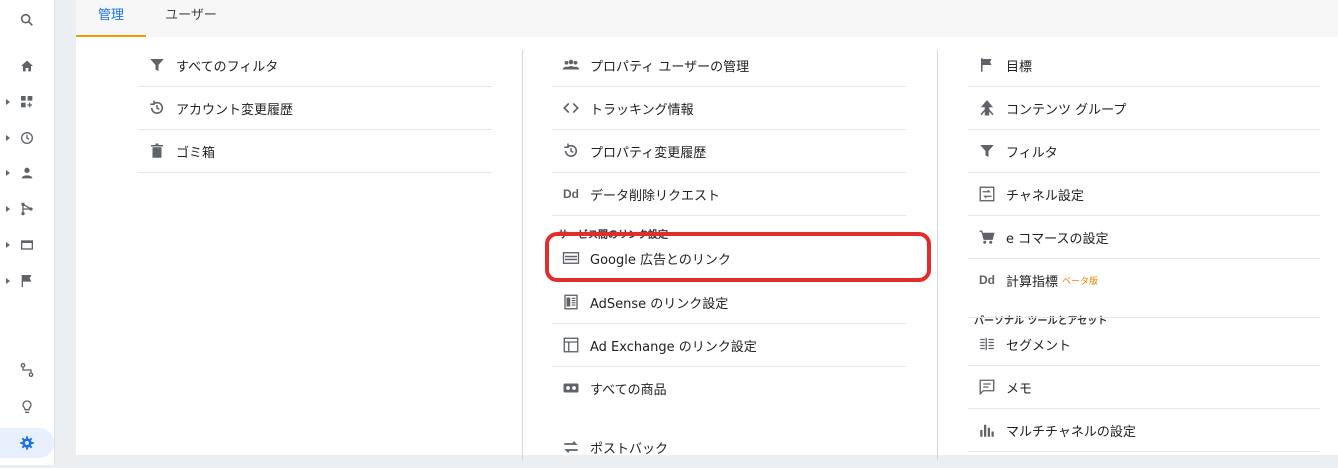 Image resolution: width=1338 pixels, height=468 pixels. Describe the element at coordinates (1144, 194) in the screenshot. I see `channel-settings-row: チャネル設定` at that location.